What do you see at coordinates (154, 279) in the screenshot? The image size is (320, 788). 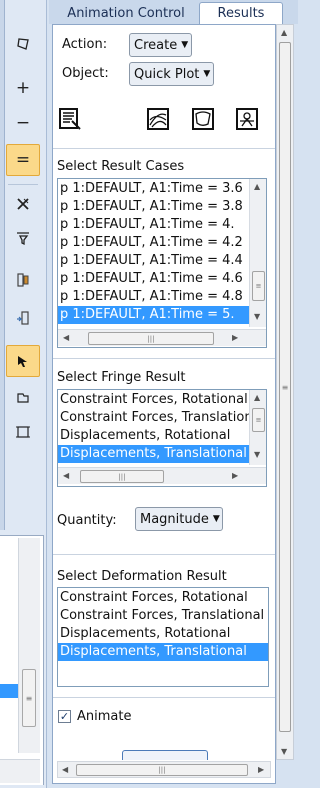 I see `list-item: p 1:DEFAULT, A1:Time = 4.6` at bounding box center [154, 279].